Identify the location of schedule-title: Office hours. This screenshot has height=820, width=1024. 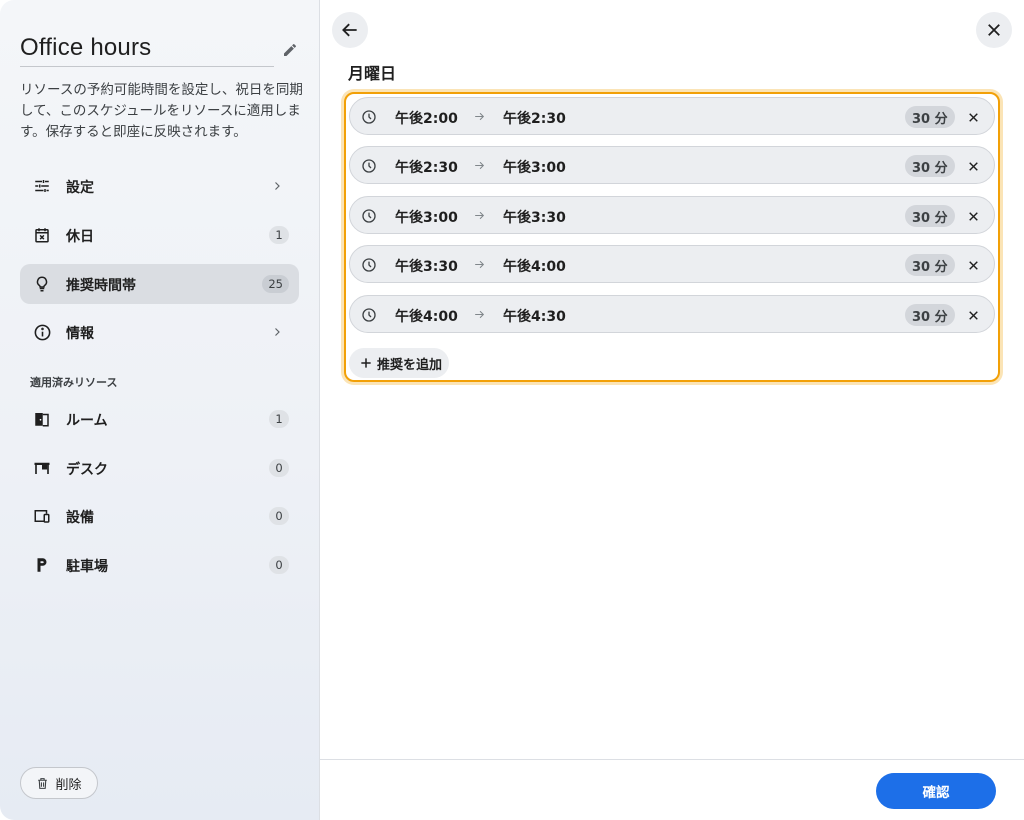
(85, 48).